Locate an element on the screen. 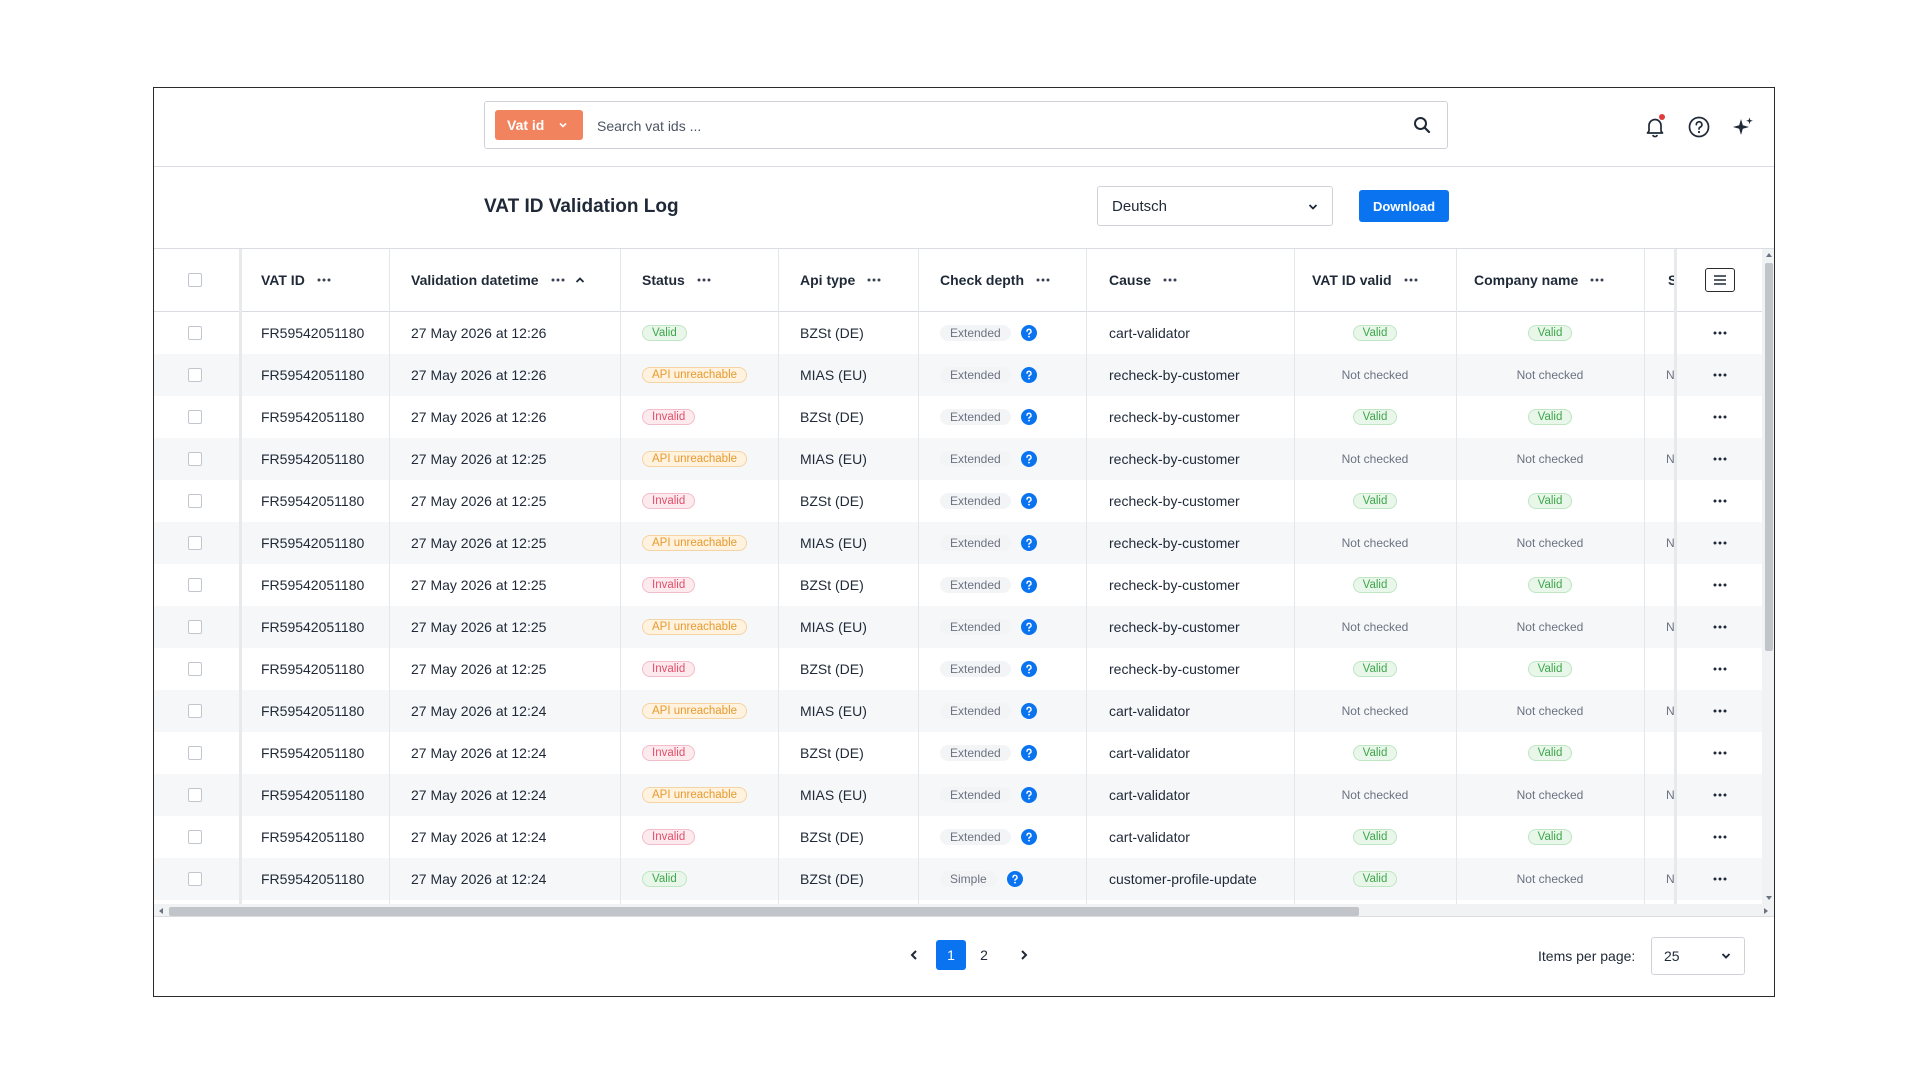 This screenshot has width=1920, height=1080. scroll-left-icon is located at coordinates (161, 911).